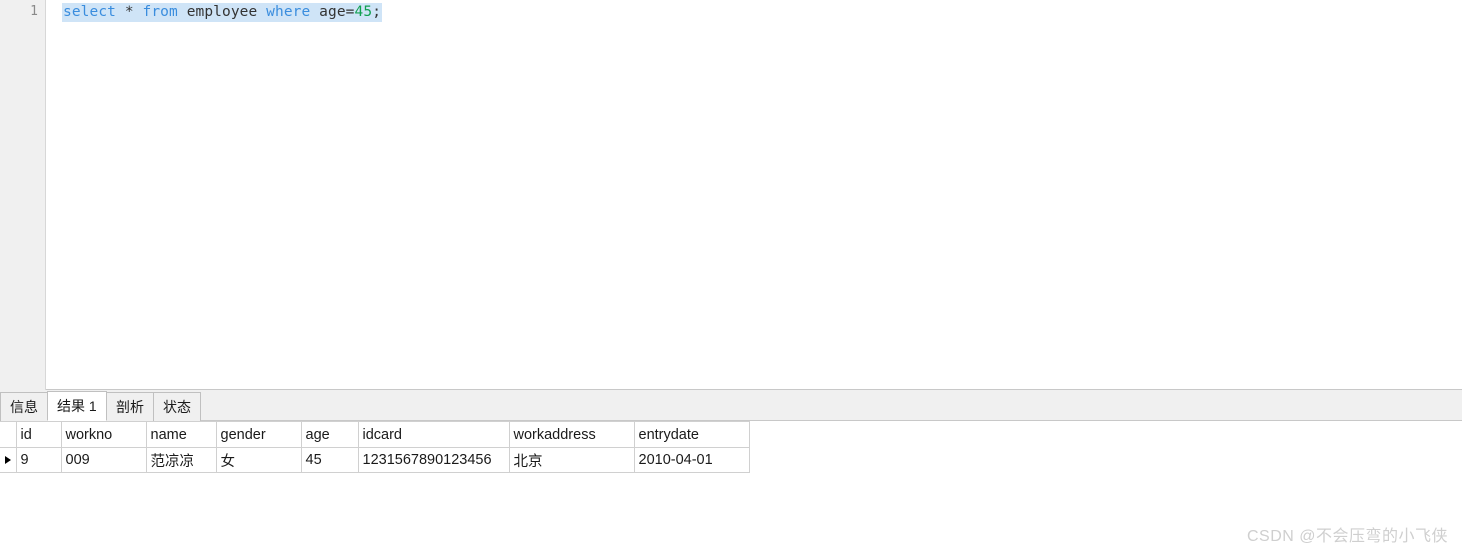 This screenshot has width=1462, height=556. I want to click on tab-info: 信息, so click(24, 406).